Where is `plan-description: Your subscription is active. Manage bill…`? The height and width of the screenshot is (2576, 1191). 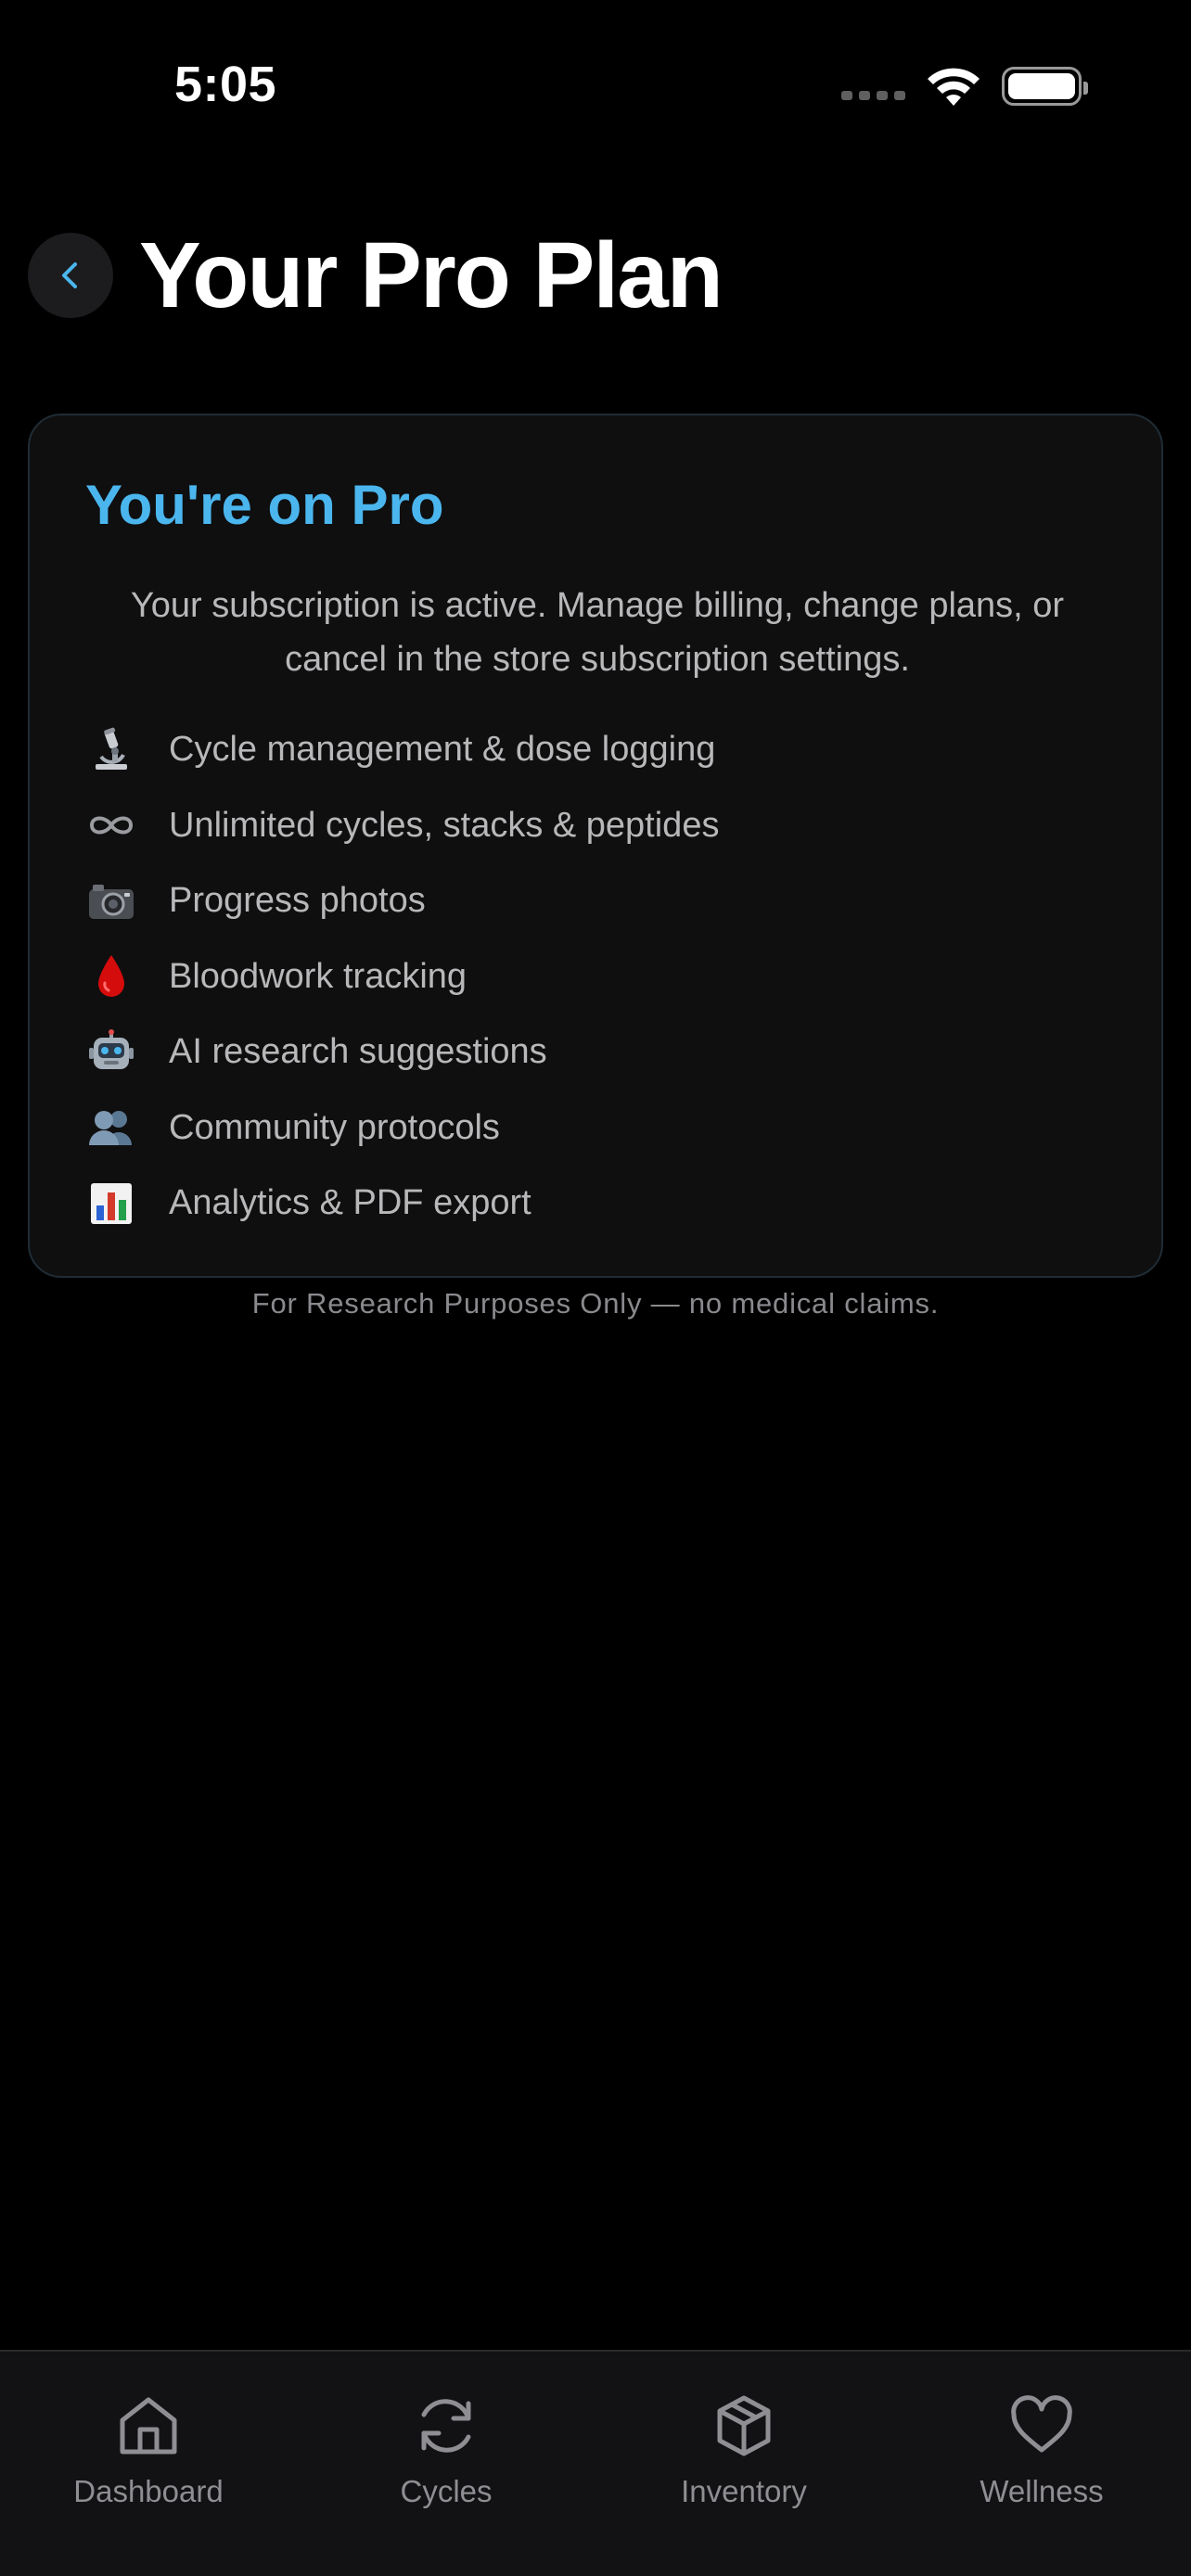 plan-description: Your subscription is active. Manage bill… is located at coordinates (597, 632).